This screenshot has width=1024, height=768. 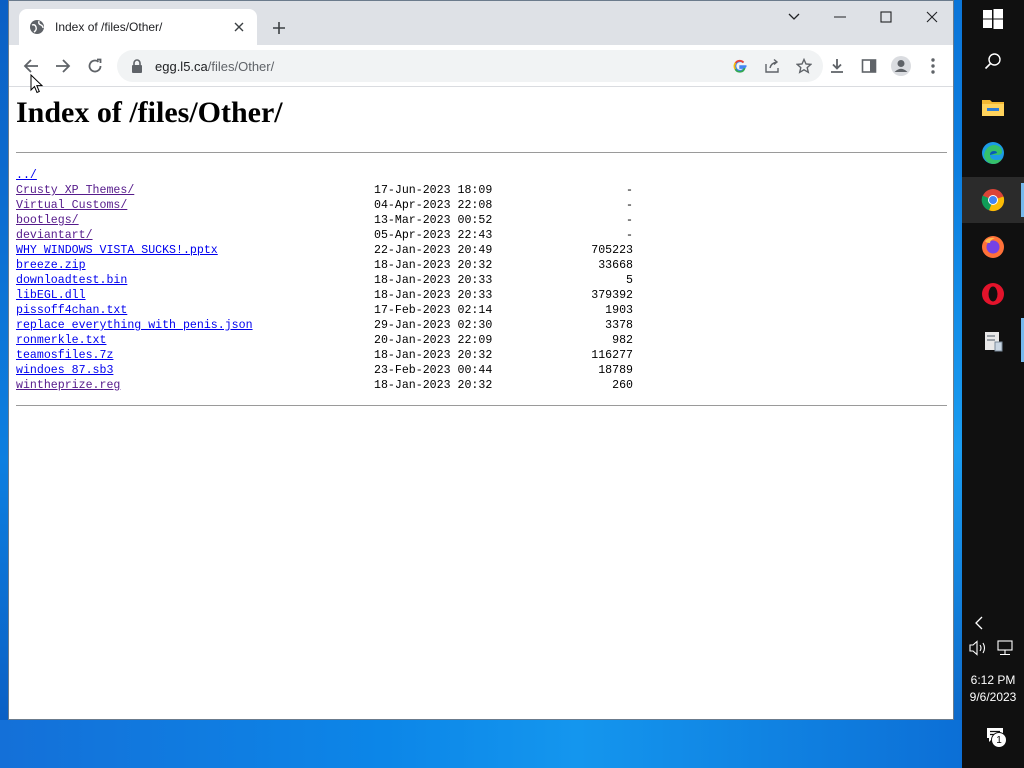 What do you see at coordinates (804, 66) in the screenshot?
I see `bookmark-star-icon` at bounding box center [804, 66].